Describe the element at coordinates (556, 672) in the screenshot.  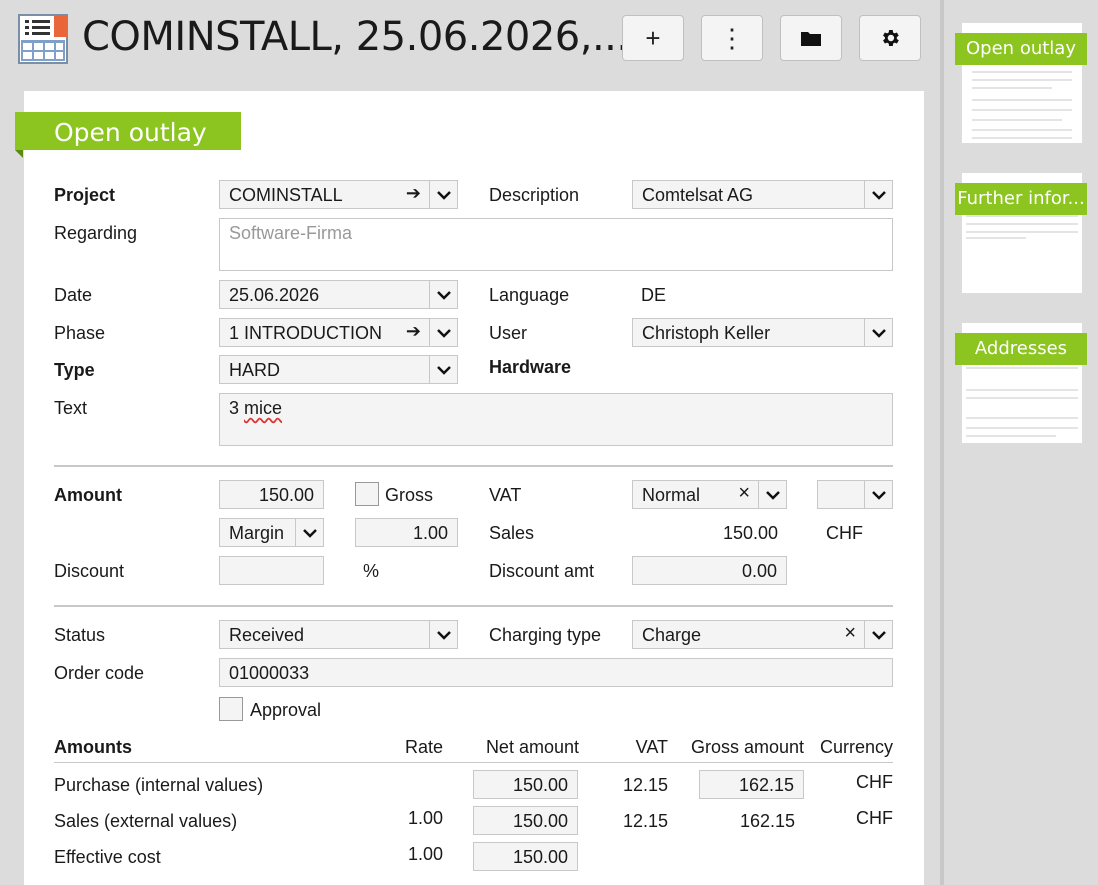
I see `order-code-input: 01000033` at that location.